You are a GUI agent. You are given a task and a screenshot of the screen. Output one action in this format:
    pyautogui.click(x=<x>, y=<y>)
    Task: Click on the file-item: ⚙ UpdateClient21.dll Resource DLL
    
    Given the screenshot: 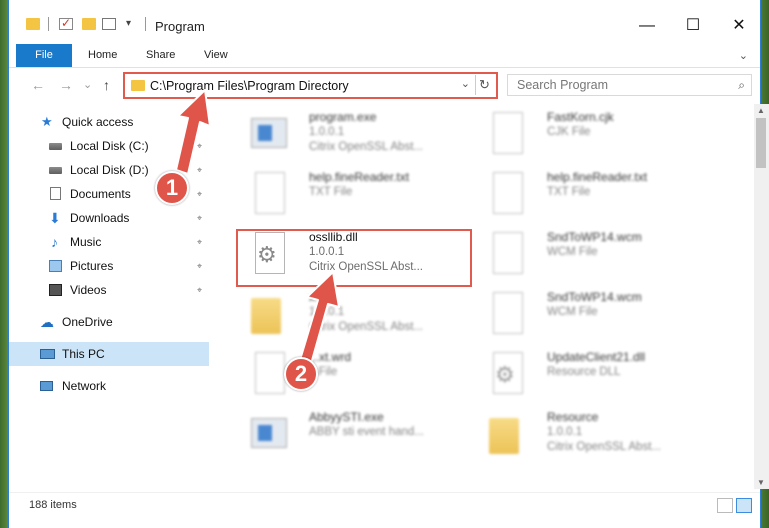 What is the action you would take?
    pyautogui.click(x=590, y=375)
    